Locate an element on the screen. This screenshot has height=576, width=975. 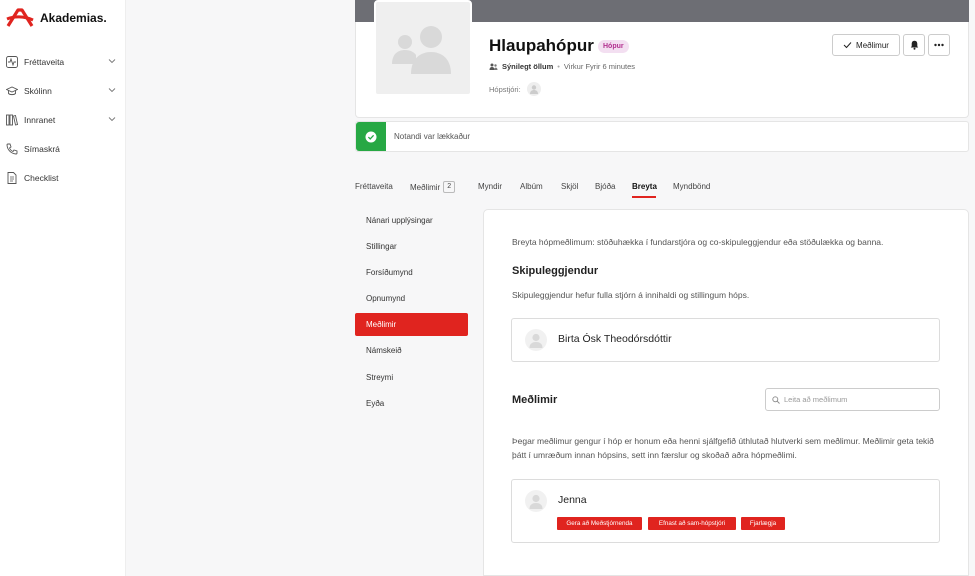
check-circle-icon is located at coordinates (371, 136).